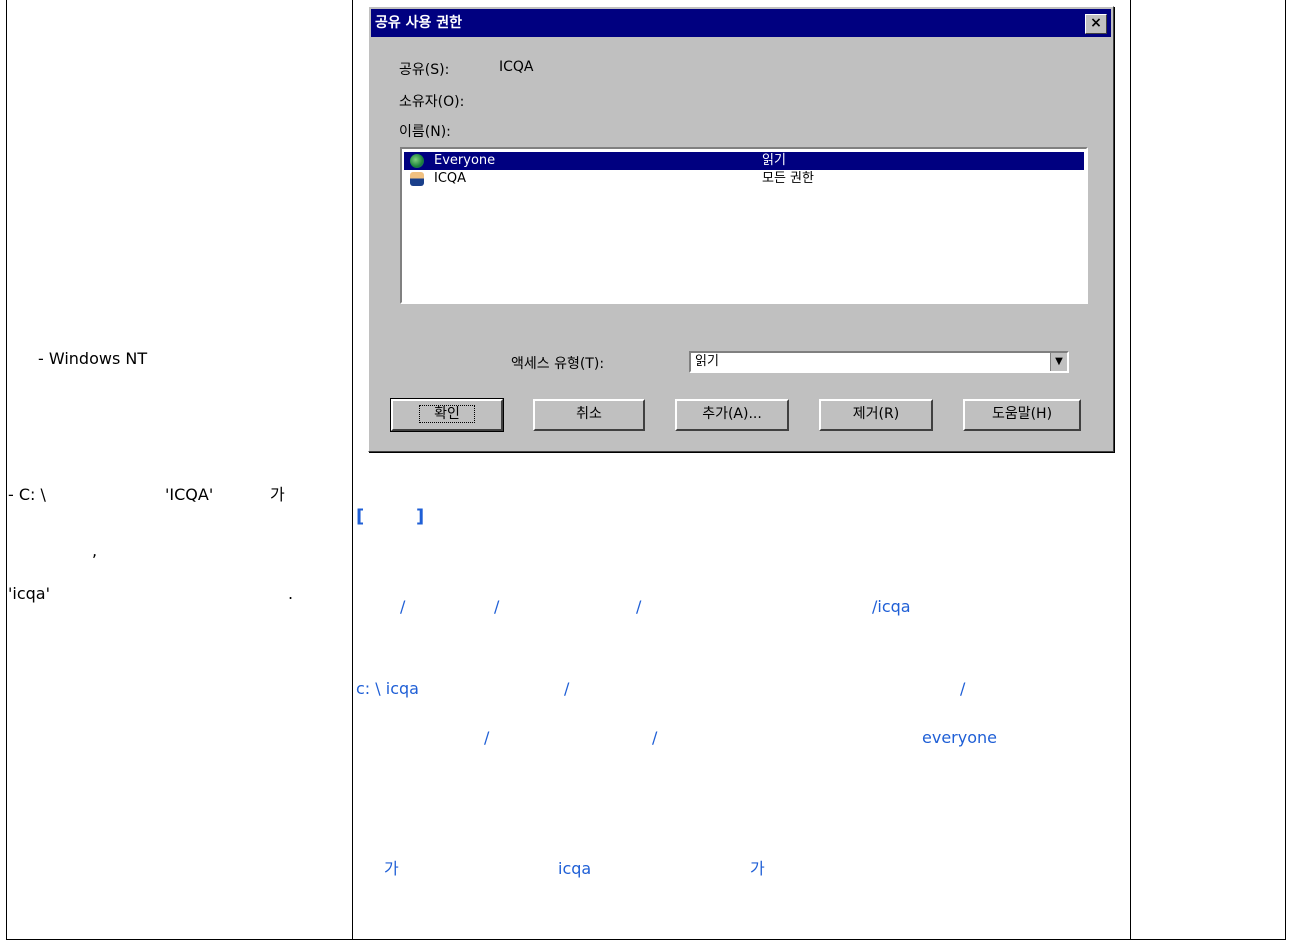 Image resolution: width=1290 pixels, height=943 pixels. What do you see at coordinates (417, 161) in the screenshot?
I see `globe-icon` at bounding box center [417, 161].